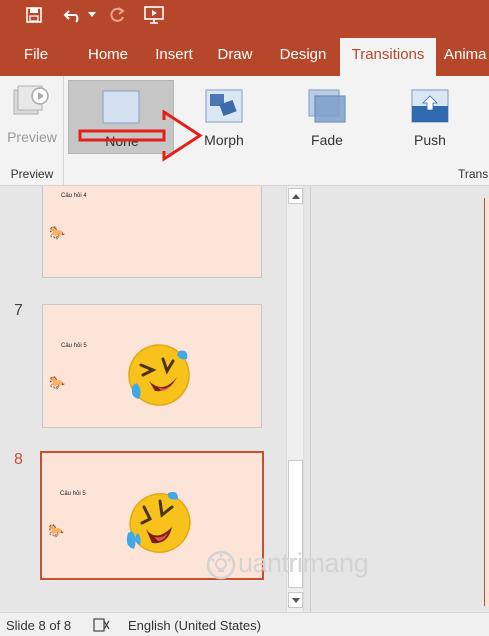 The height and width of the screenshot is (636, 489). I want to click on transition-fade: Fade, so click(327, 117).